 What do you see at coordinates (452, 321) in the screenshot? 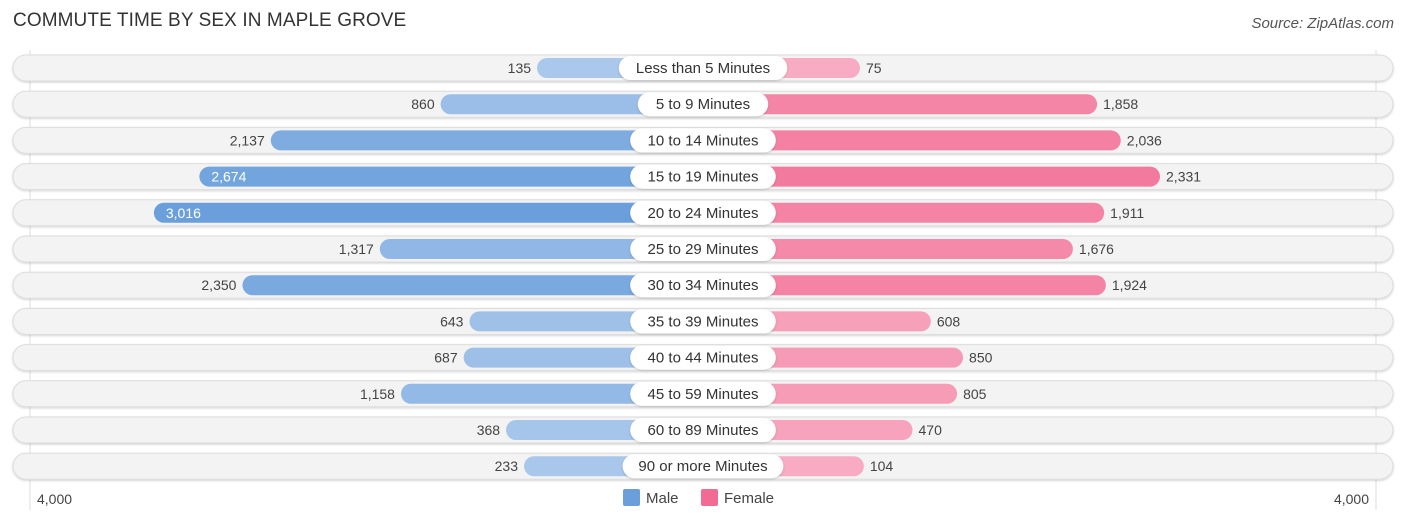
I see `value-label-male: 643` at bounding box center [452, 321].